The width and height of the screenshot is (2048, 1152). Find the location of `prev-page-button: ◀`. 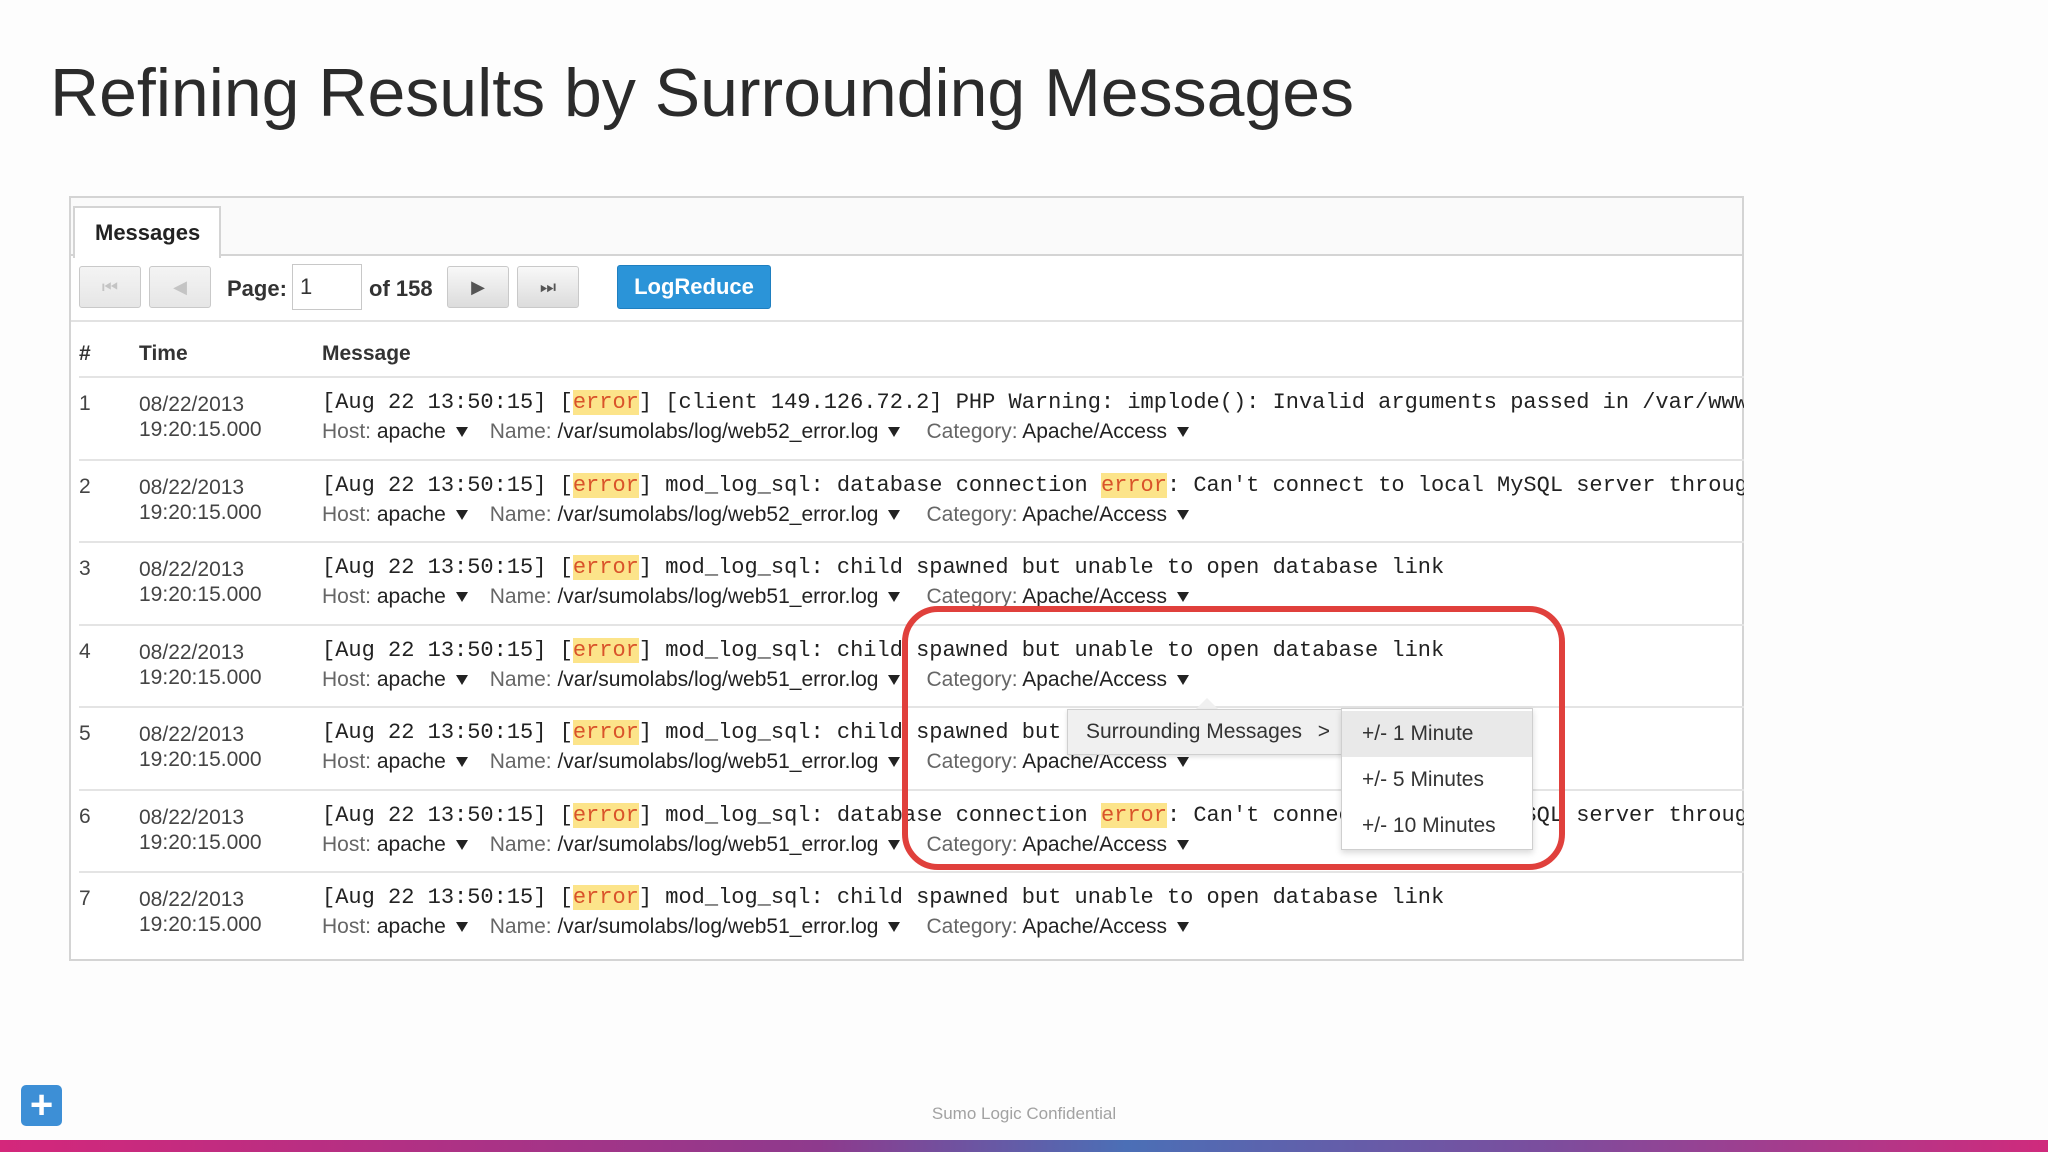

prev-page-button: ◀ is located at coordinates (180, 287).